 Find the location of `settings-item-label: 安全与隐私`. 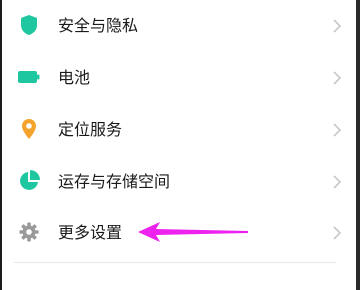

settings-item-label: 安全与隐私 is located at coordinates (98, 25).